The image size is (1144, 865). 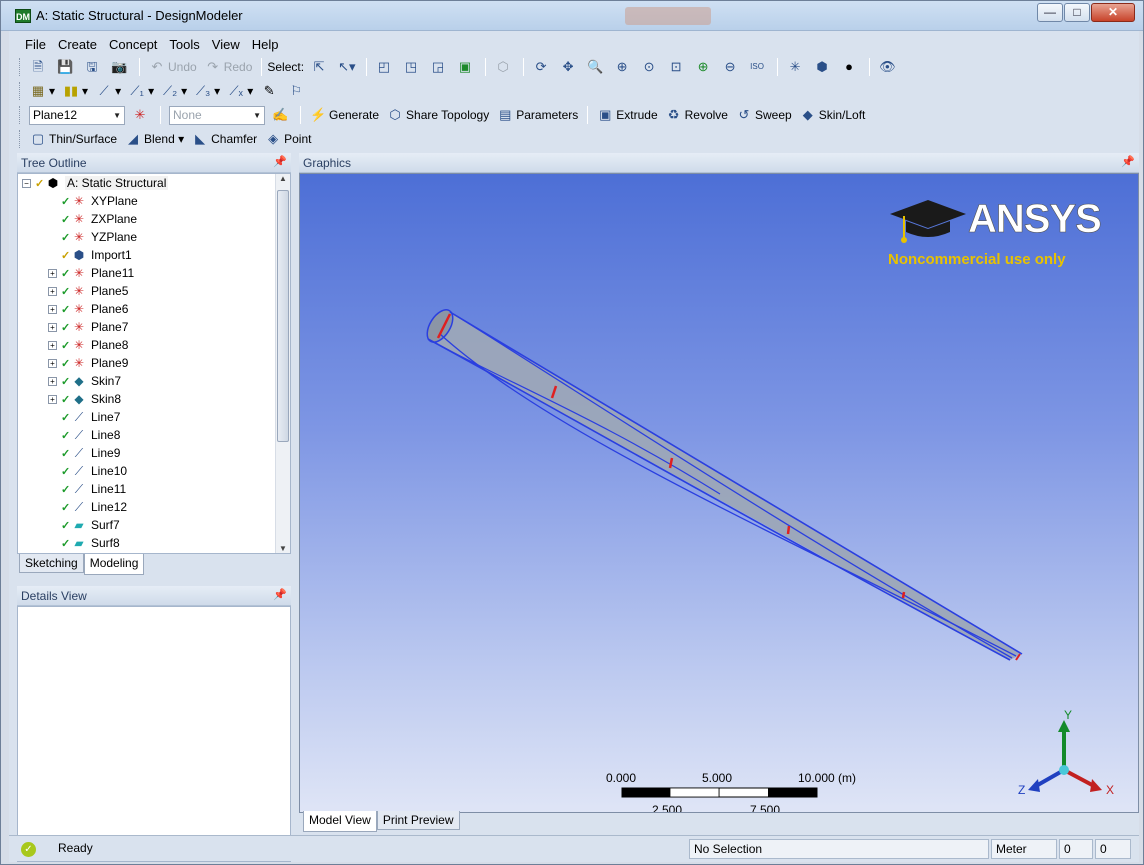 What do you see at coordinates (51, 563) in the screenshot?
I see `tab-sketching: Sketching` at bounding box center [51, 563].